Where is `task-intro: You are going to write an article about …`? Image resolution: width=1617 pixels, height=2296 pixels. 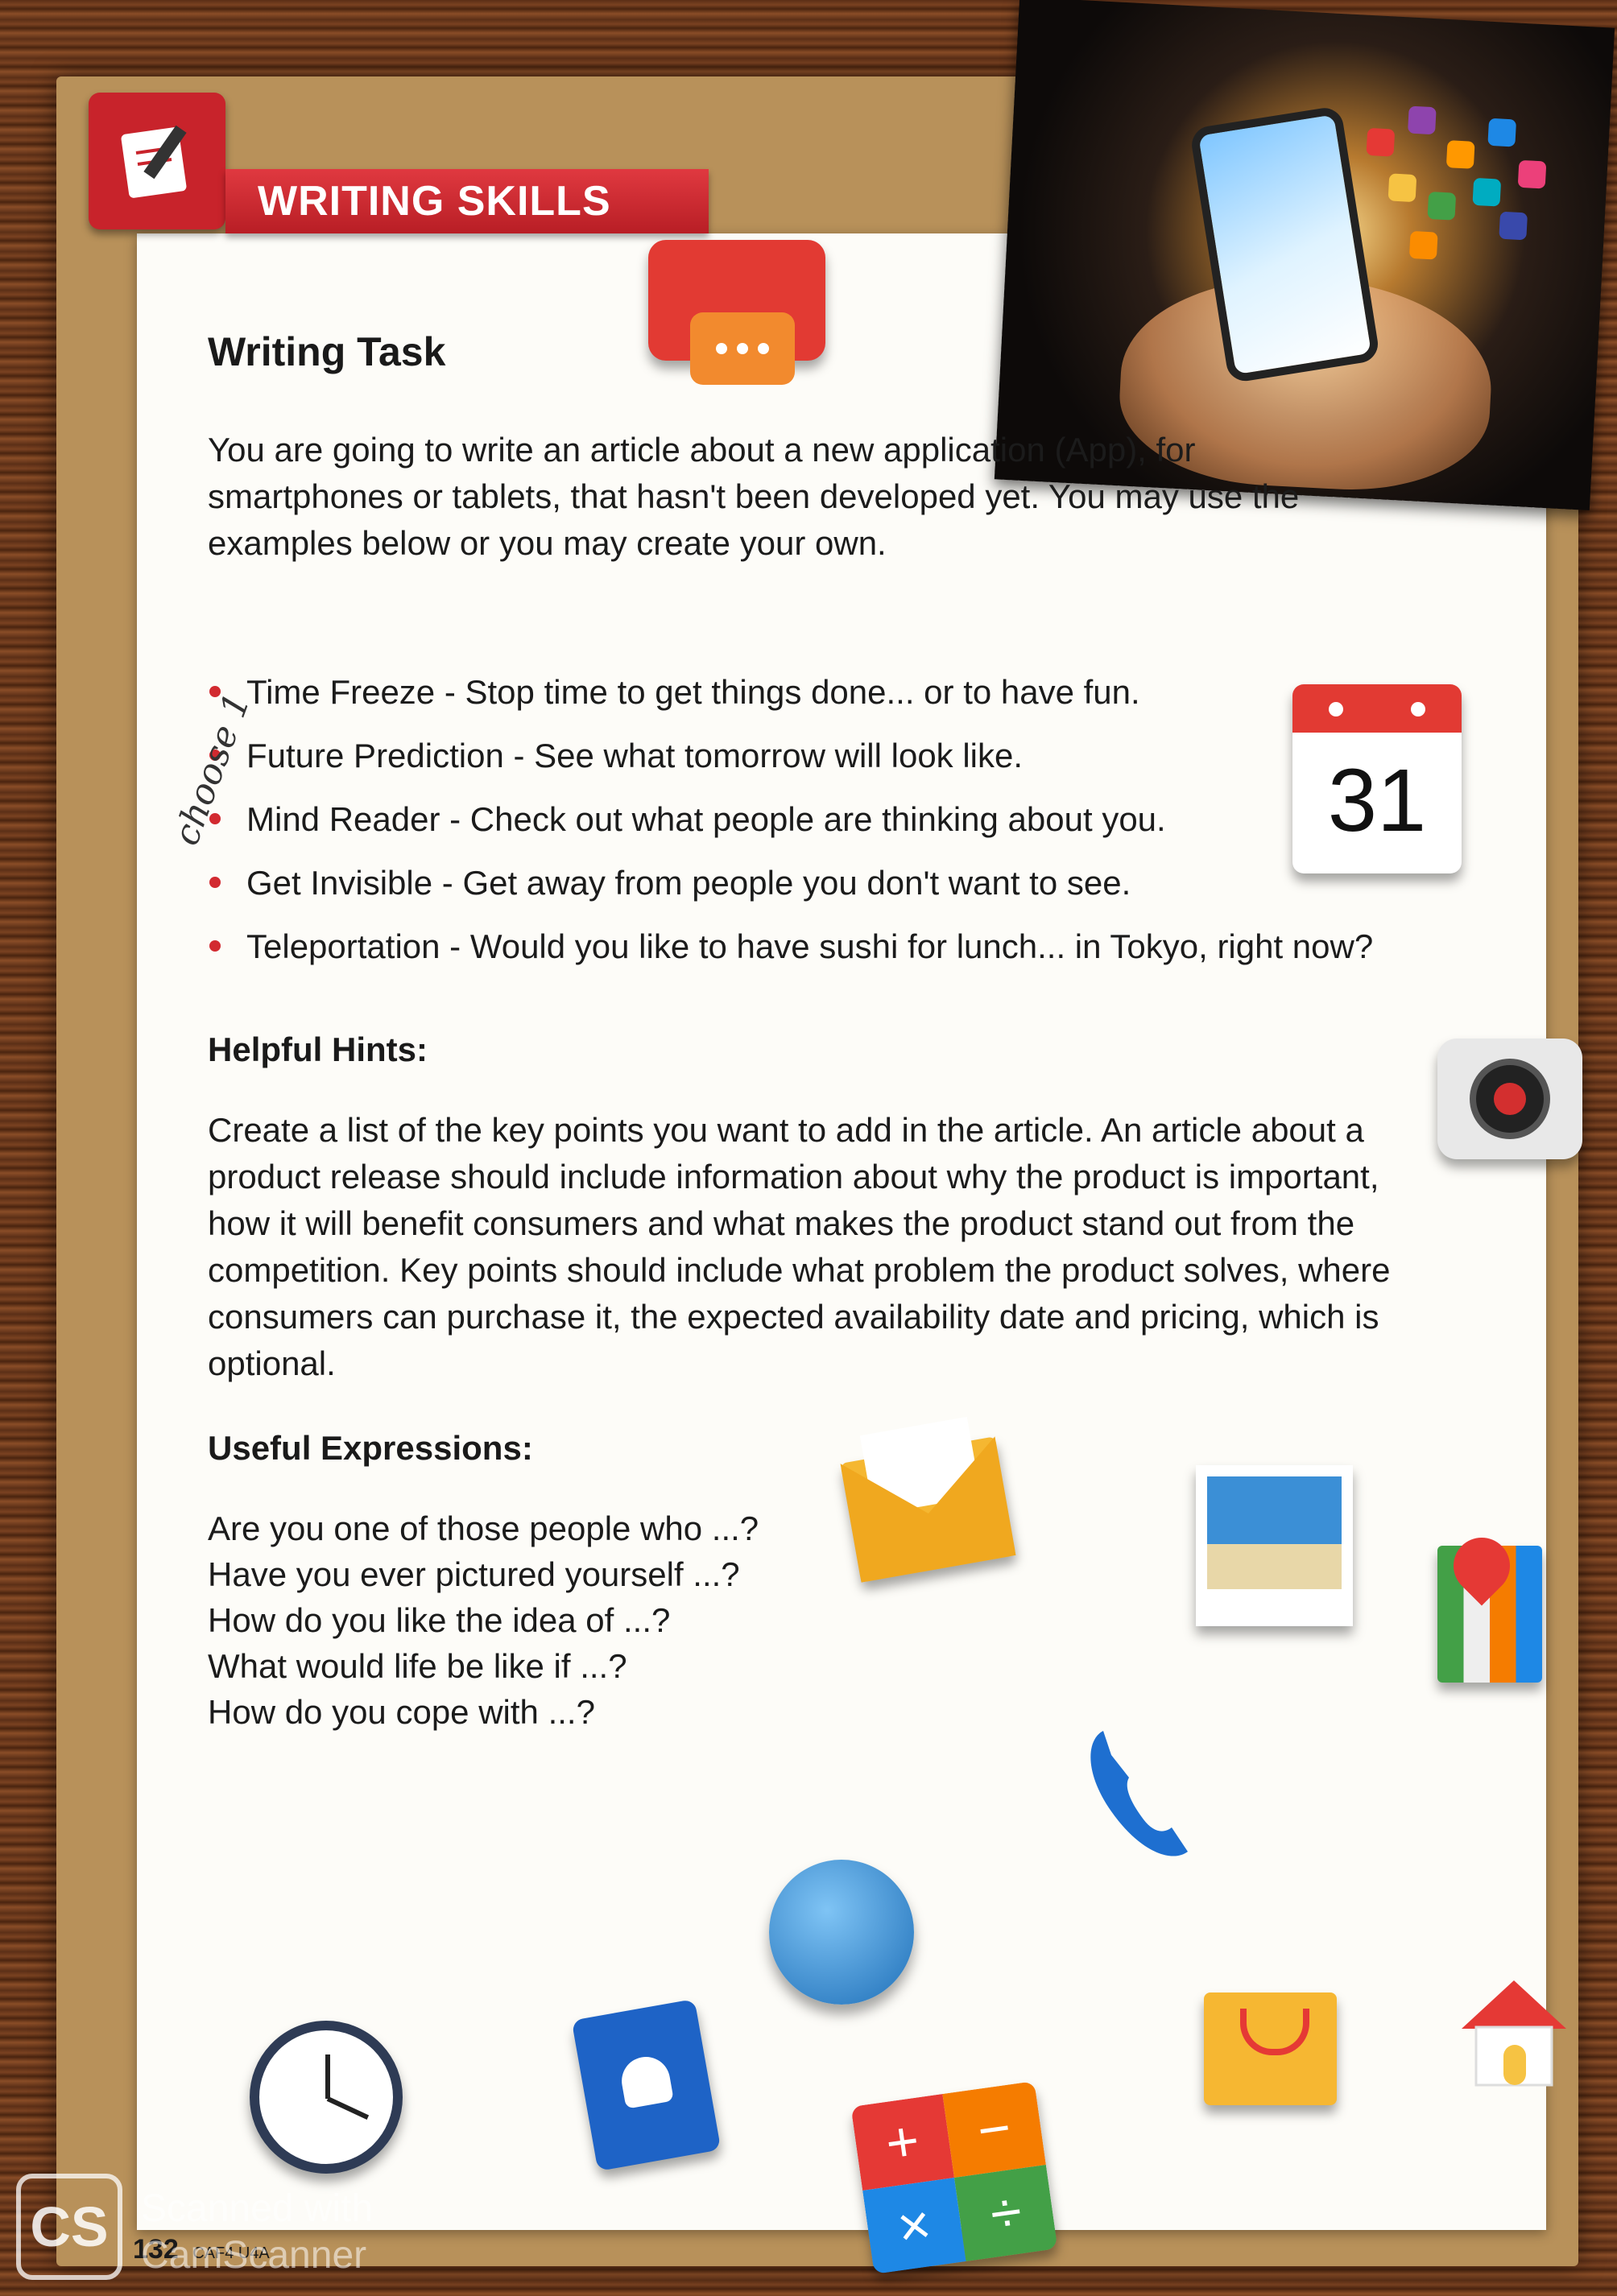 task-intro: You are going to write an article about … is located at coordinates (754, 496).